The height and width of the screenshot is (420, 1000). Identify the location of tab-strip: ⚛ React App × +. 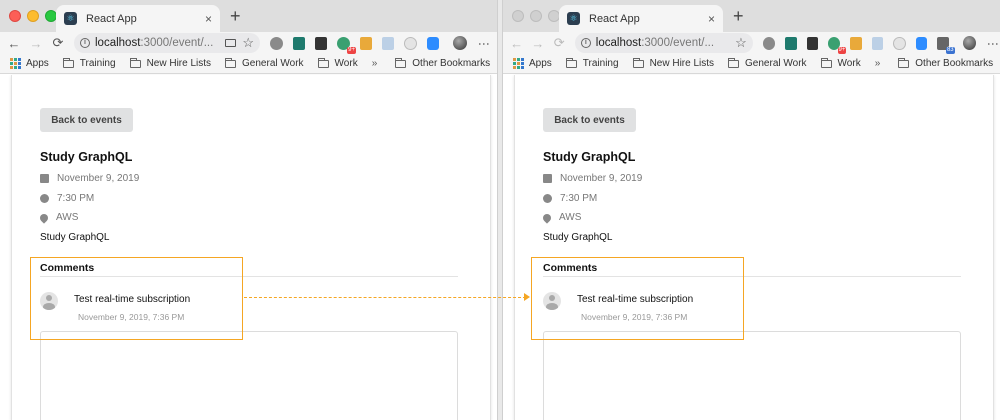
(248, 16).